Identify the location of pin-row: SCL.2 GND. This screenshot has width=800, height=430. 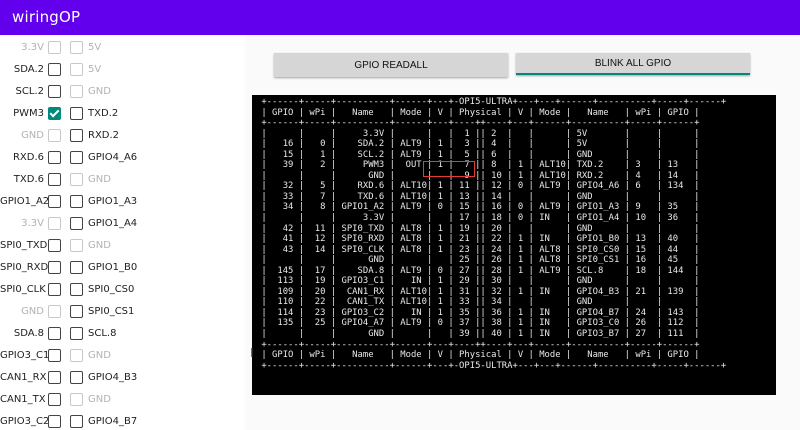
(122, 93).